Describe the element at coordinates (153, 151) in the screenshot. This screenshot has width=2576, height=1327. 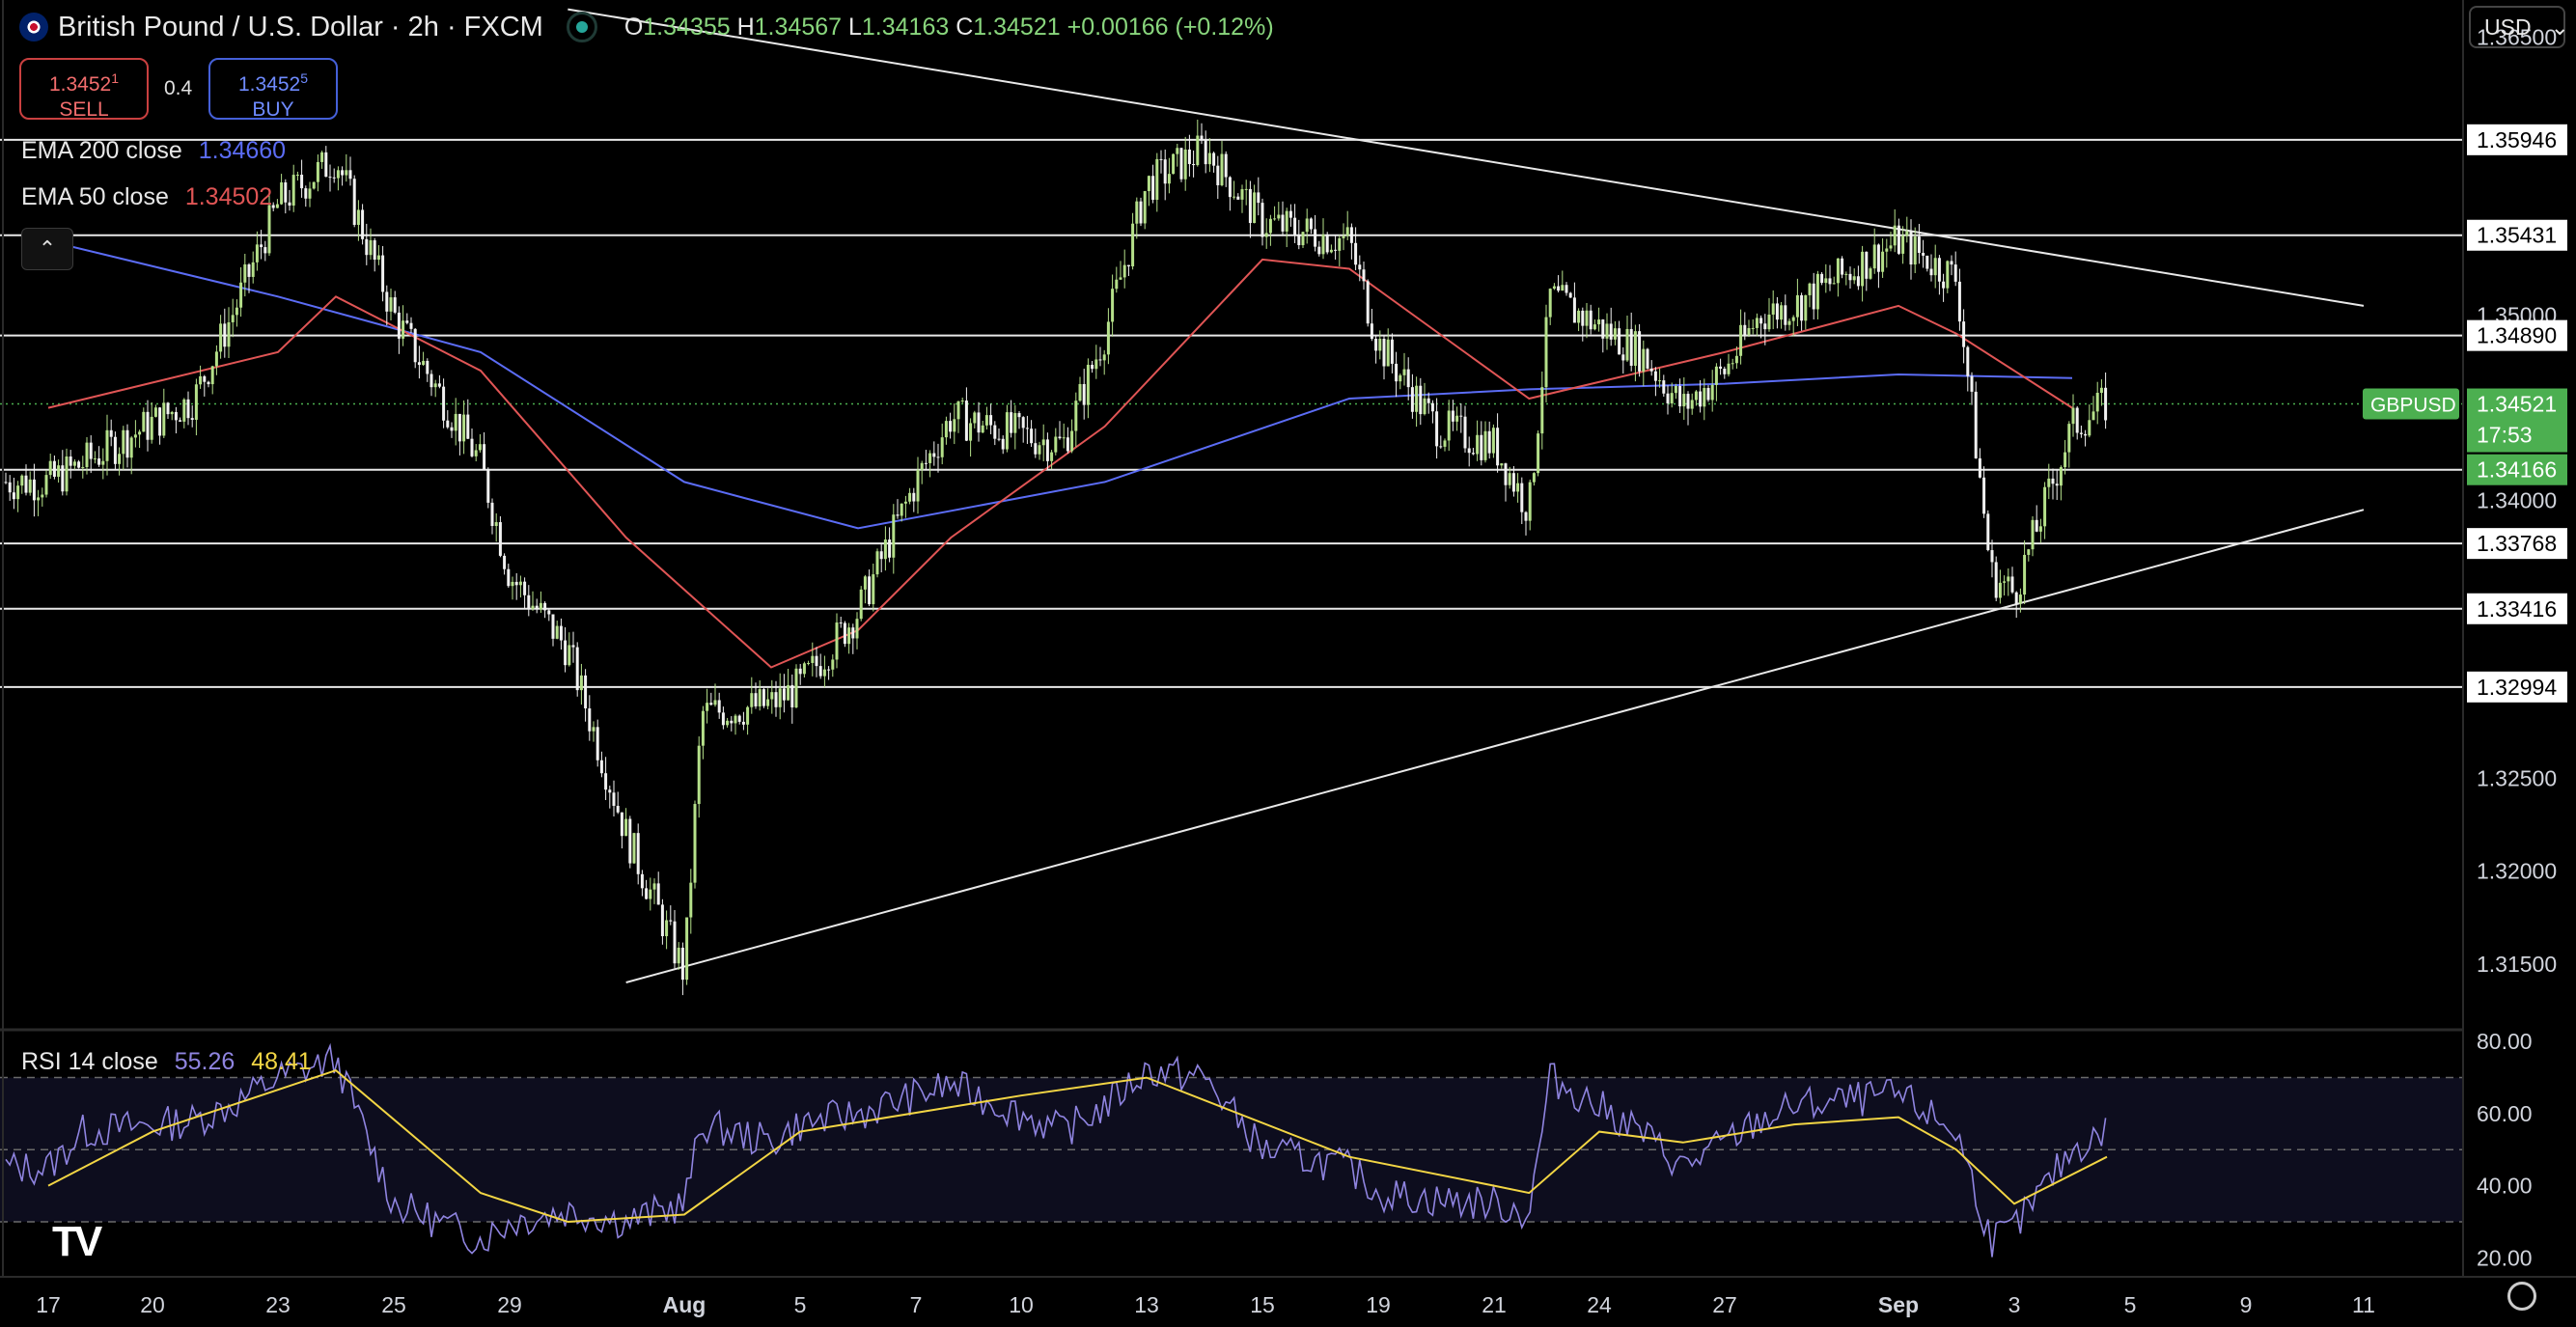
I see `ema200-legend: EMA 200 close 1.34660` at that location.